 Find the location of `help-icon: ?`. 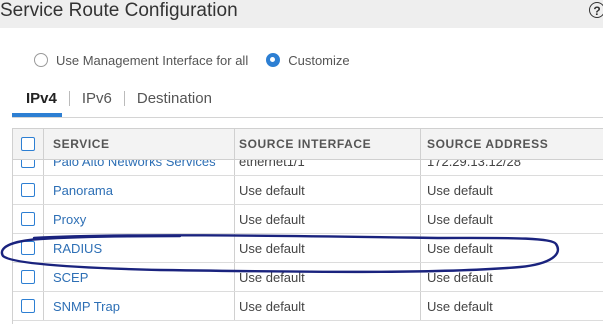

help-icon: ? is located at coordinates (596, 10).